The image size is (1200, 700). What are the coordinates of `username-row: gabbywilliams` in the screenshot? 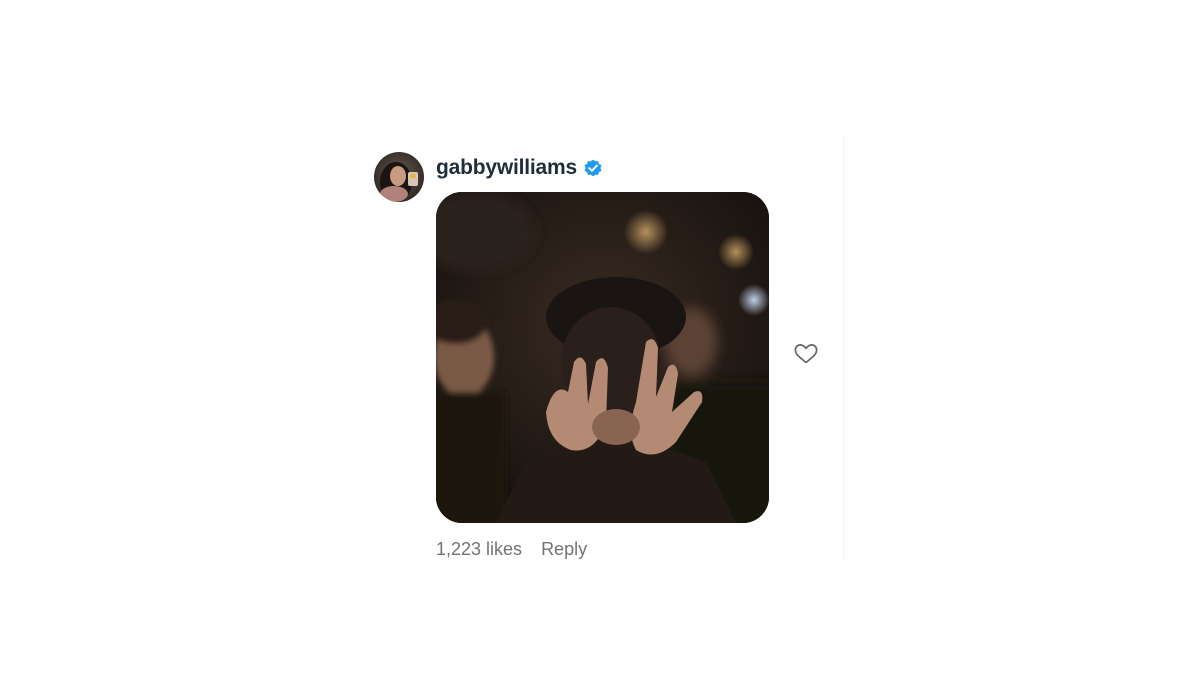 It's located at (519, 168).